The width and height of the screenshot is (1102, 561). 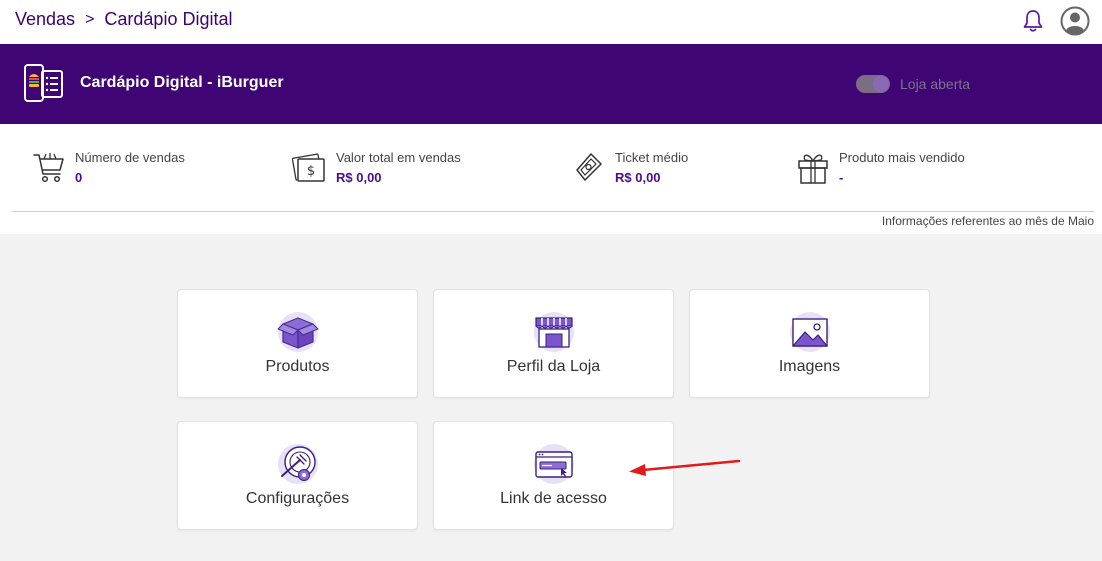 I want to click on card-label: Perfil da Loja, so click(x=553, y=366).